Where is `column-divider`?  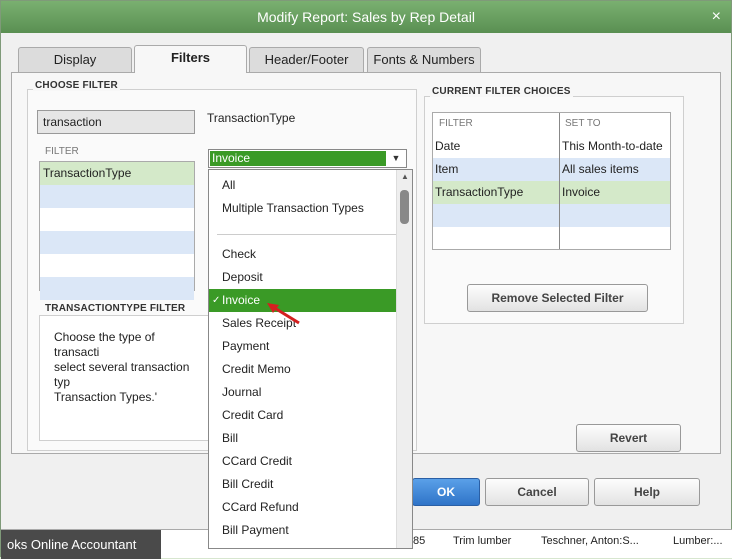 column-divider is located at coordinates (559, 181).